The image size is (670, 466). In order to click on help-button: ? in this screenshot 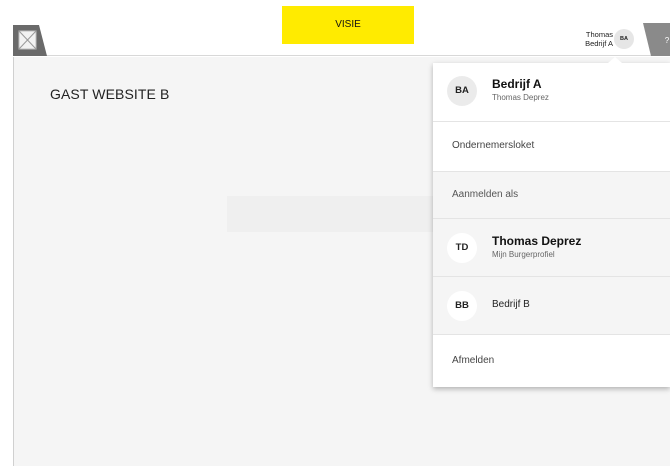, I will do `click(656, 39)`.